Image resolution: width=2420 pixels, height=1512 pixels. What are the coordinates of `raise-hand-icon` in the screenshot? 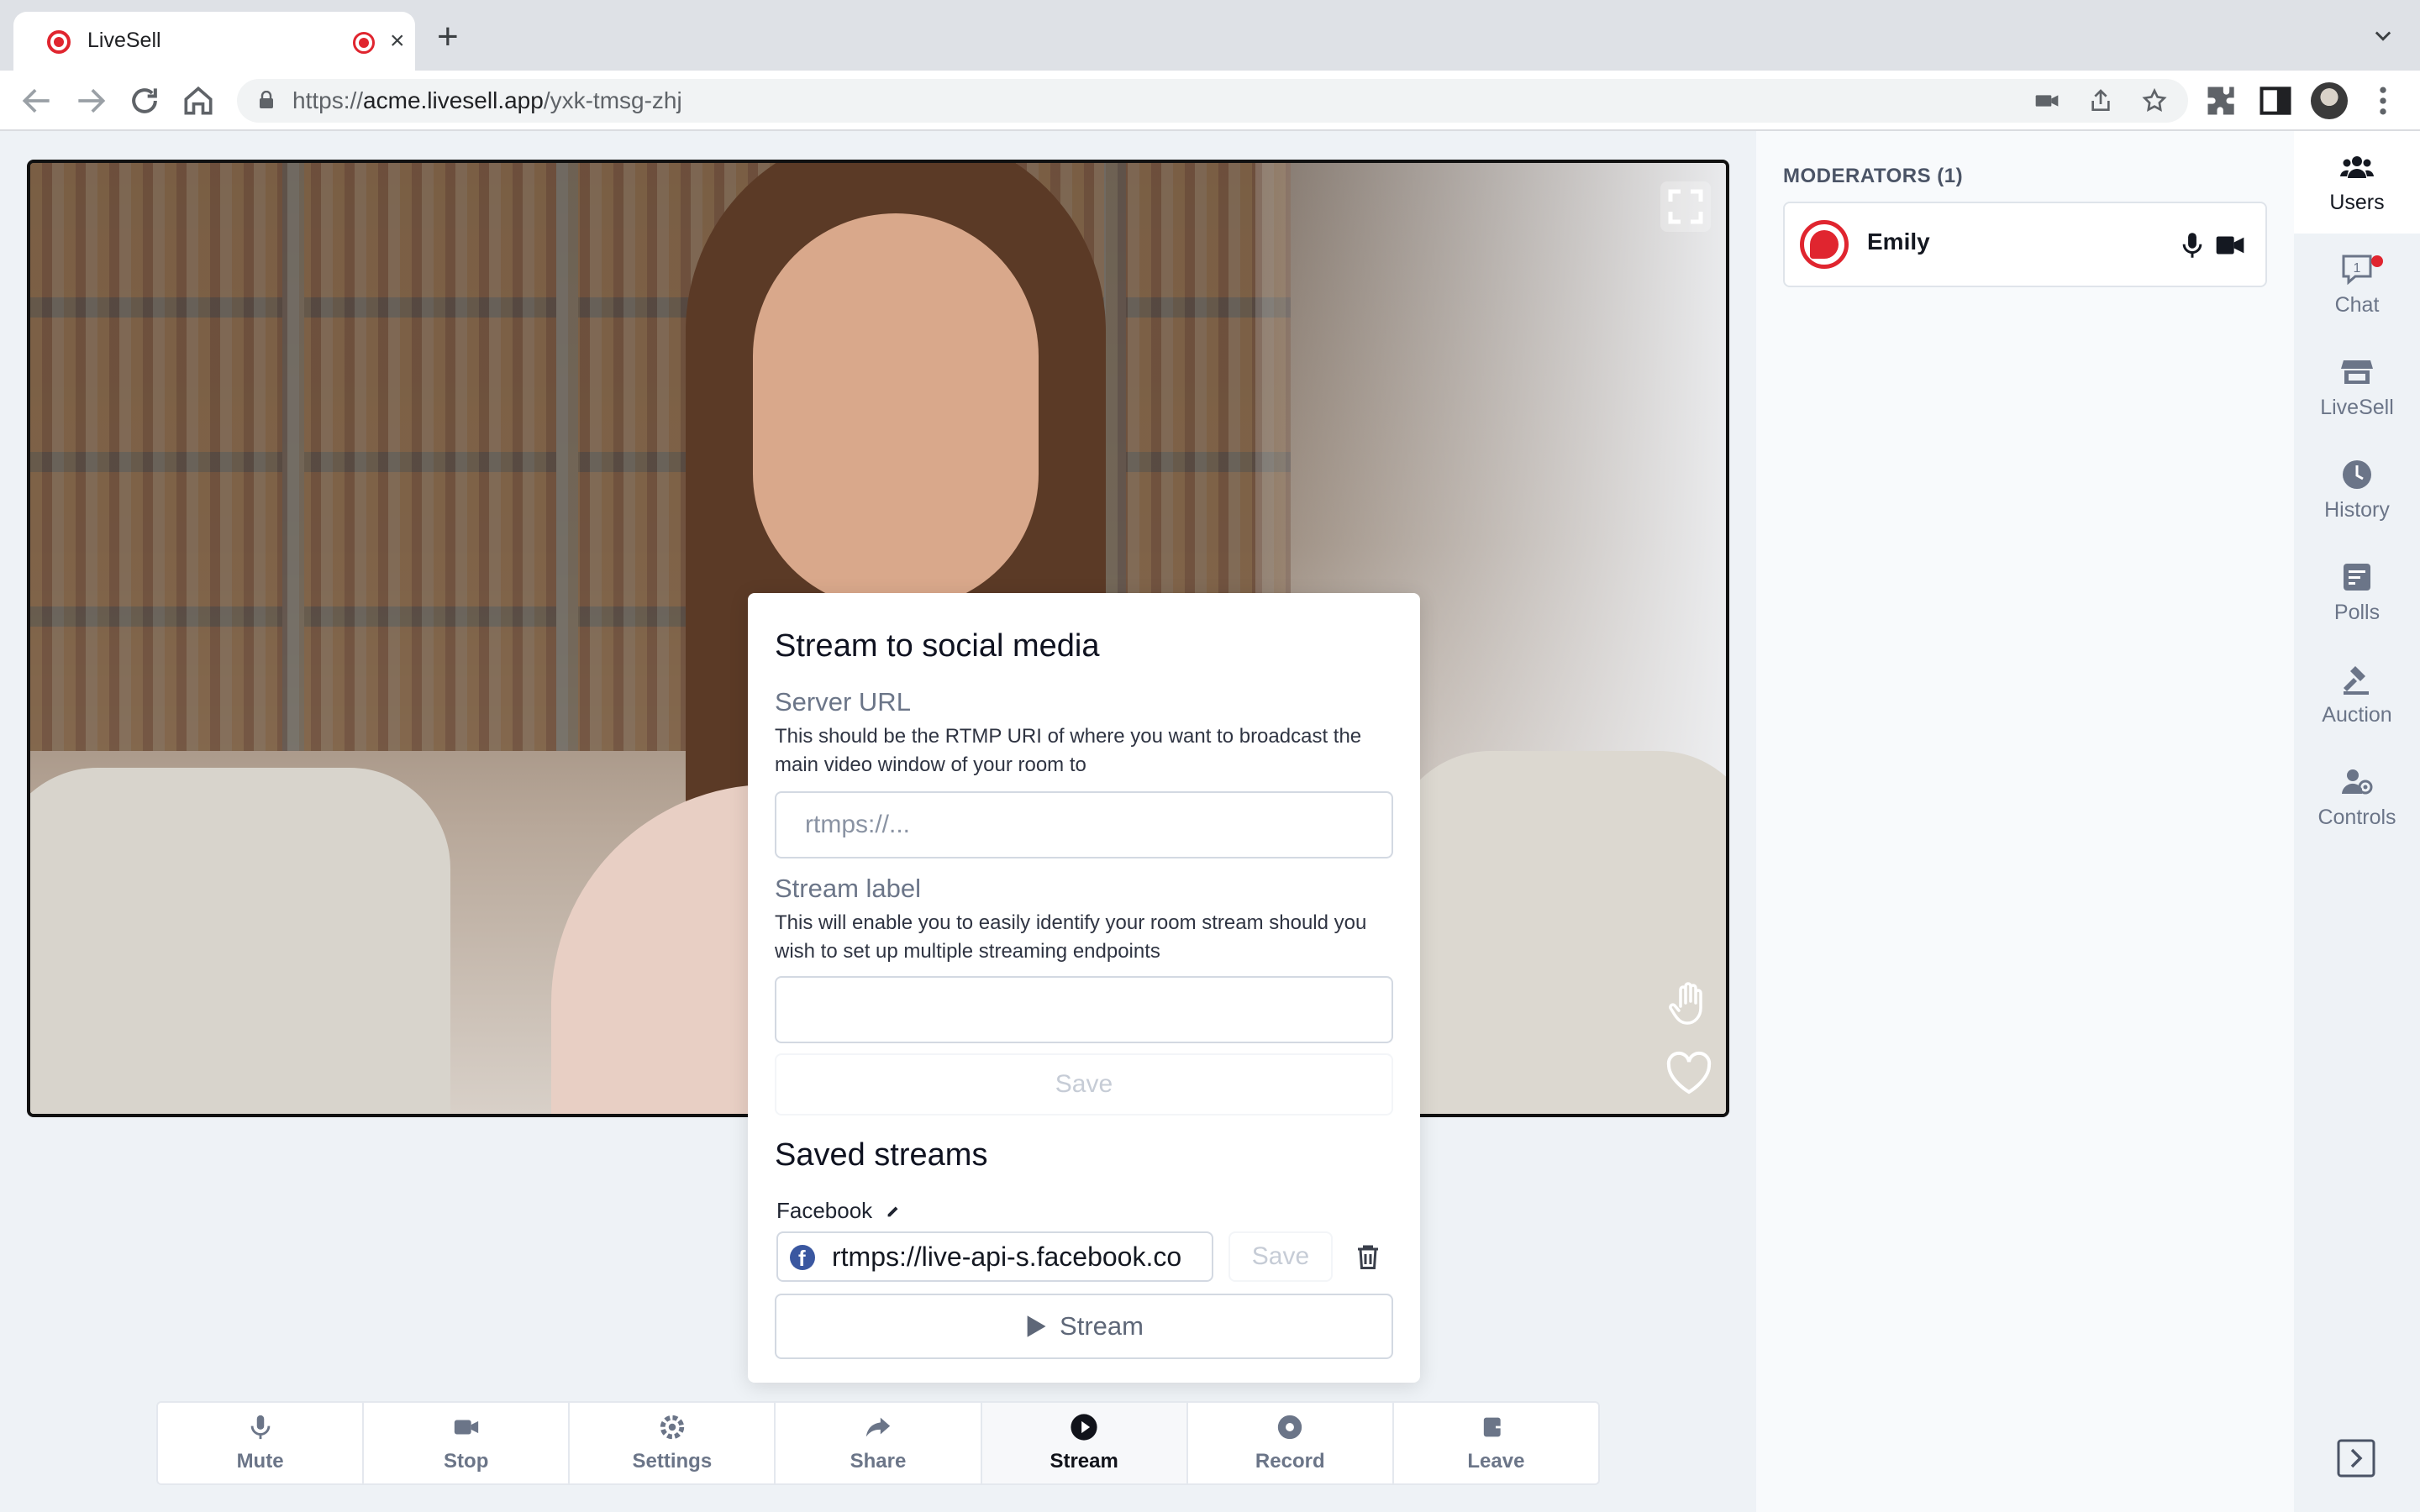 It's located at (1689, 1003).